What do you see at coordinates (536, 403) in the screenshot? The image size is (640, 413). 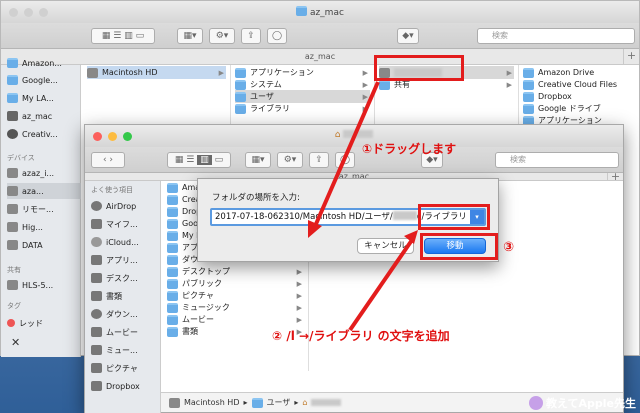 I see `apple-sensei-logo` at bounding box center [536, 403].